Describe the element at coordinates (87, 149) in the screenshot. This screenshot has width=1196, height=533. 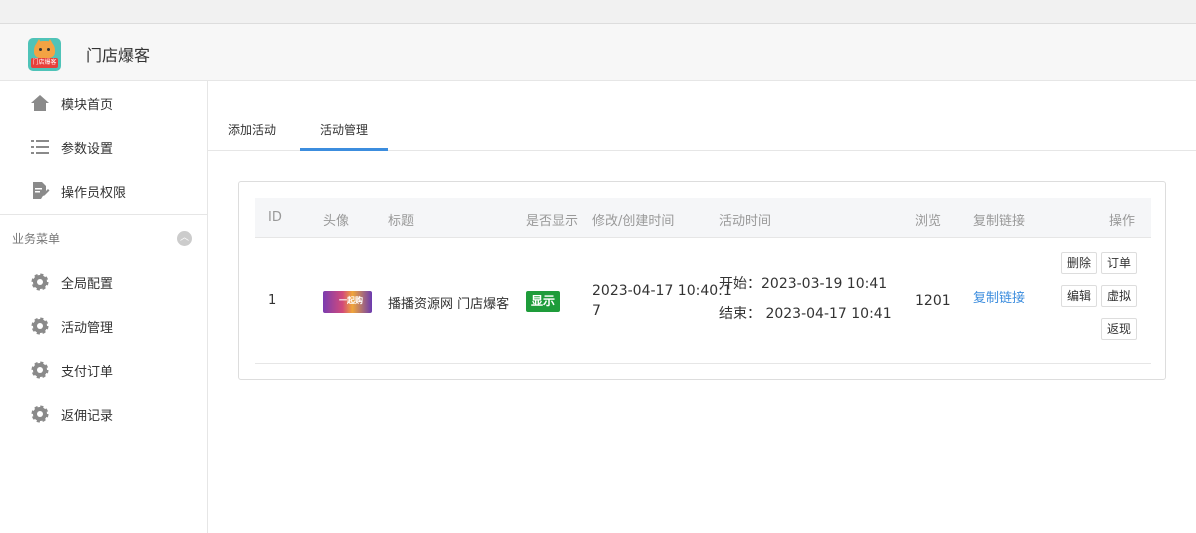
I see `sidebar-item-label: 参数设置` at that location.